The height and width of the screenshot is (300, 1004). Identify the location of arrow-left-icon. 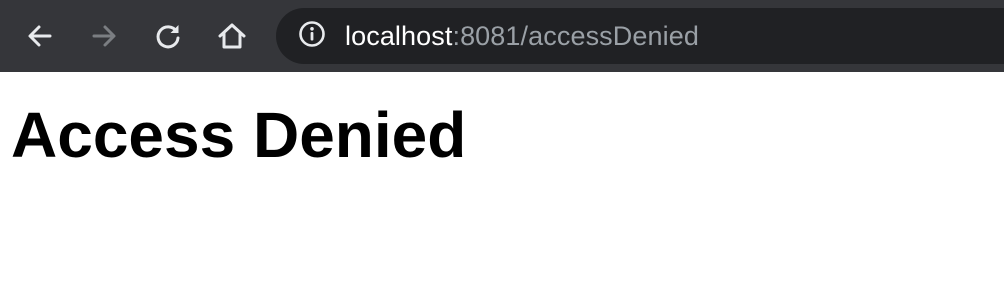
(40, 36).